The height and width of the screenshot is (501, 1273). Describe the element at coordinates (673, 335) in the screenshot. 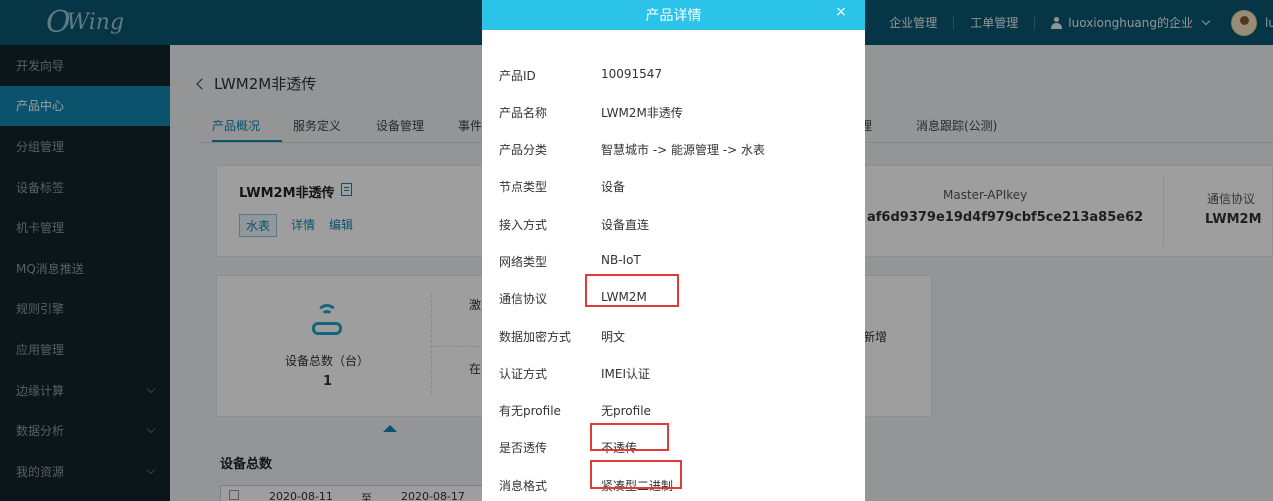

I see `detail-row-encryption: 数据加密方式 明文` at that location.